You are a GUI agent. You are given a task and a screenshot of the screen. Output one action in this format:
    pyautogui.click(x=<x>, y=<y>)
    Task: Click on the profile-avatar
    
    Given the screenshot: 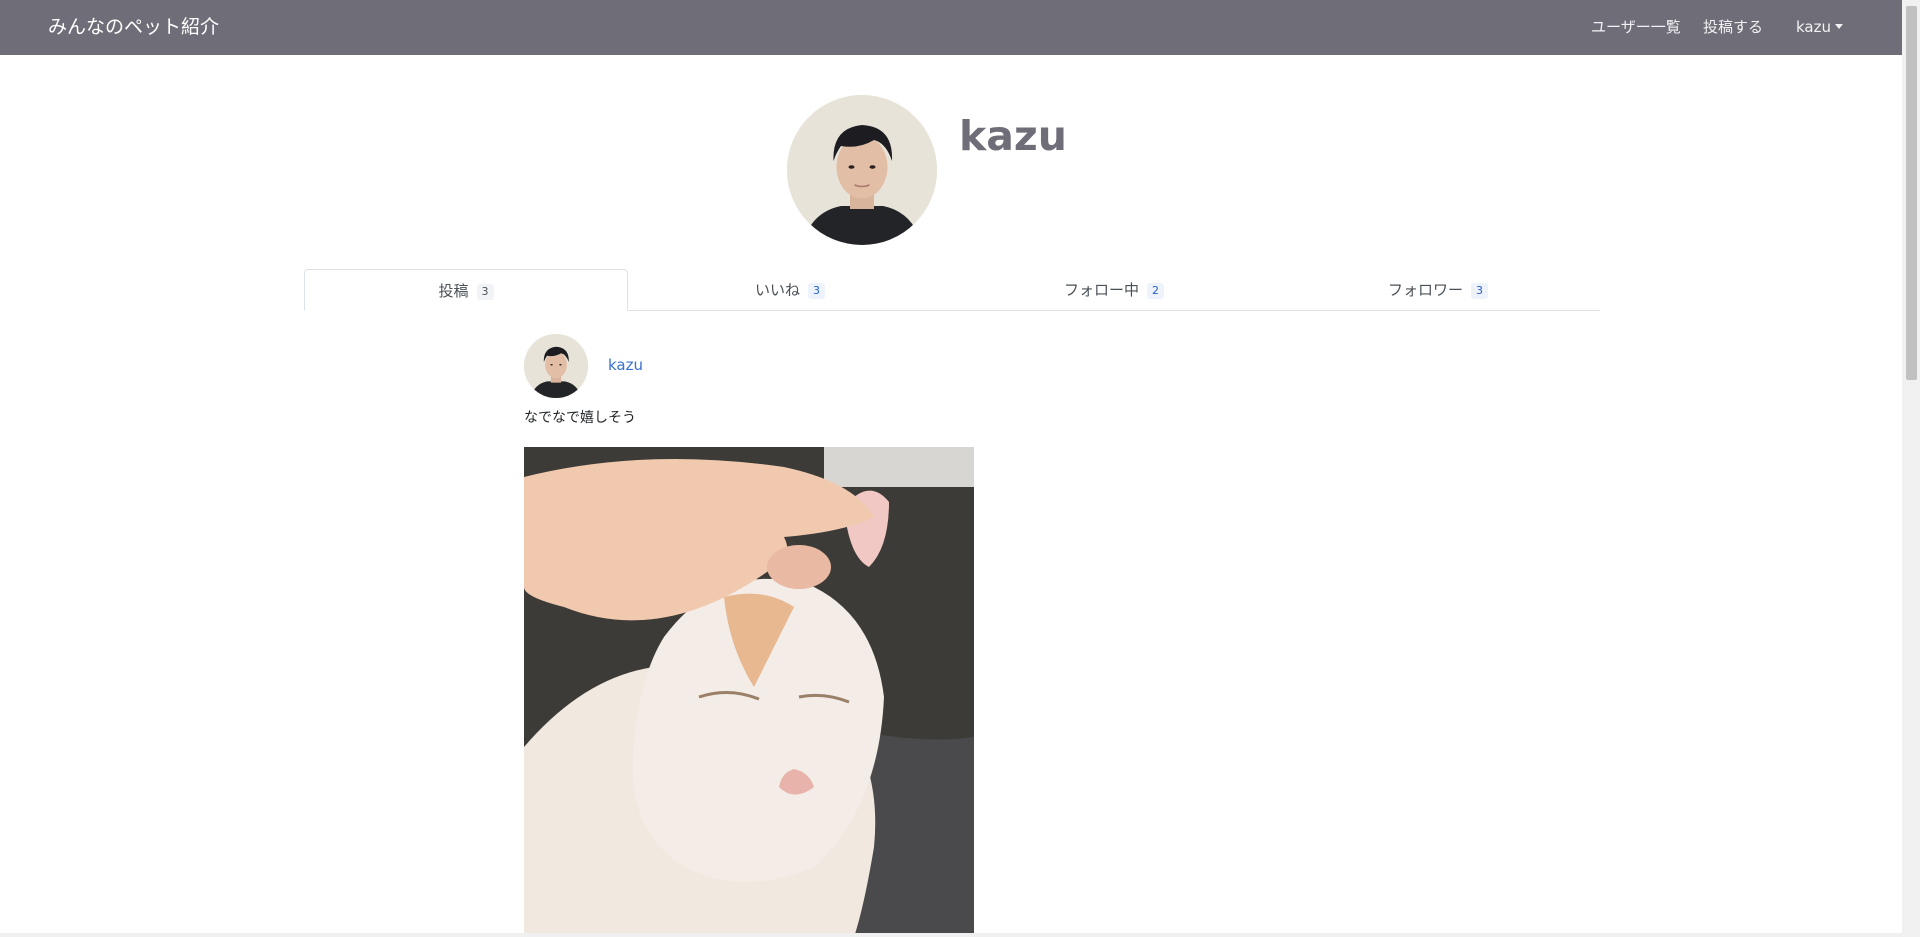 What is the action you would take?
    pyautogui.click(x=862, y=170)
    